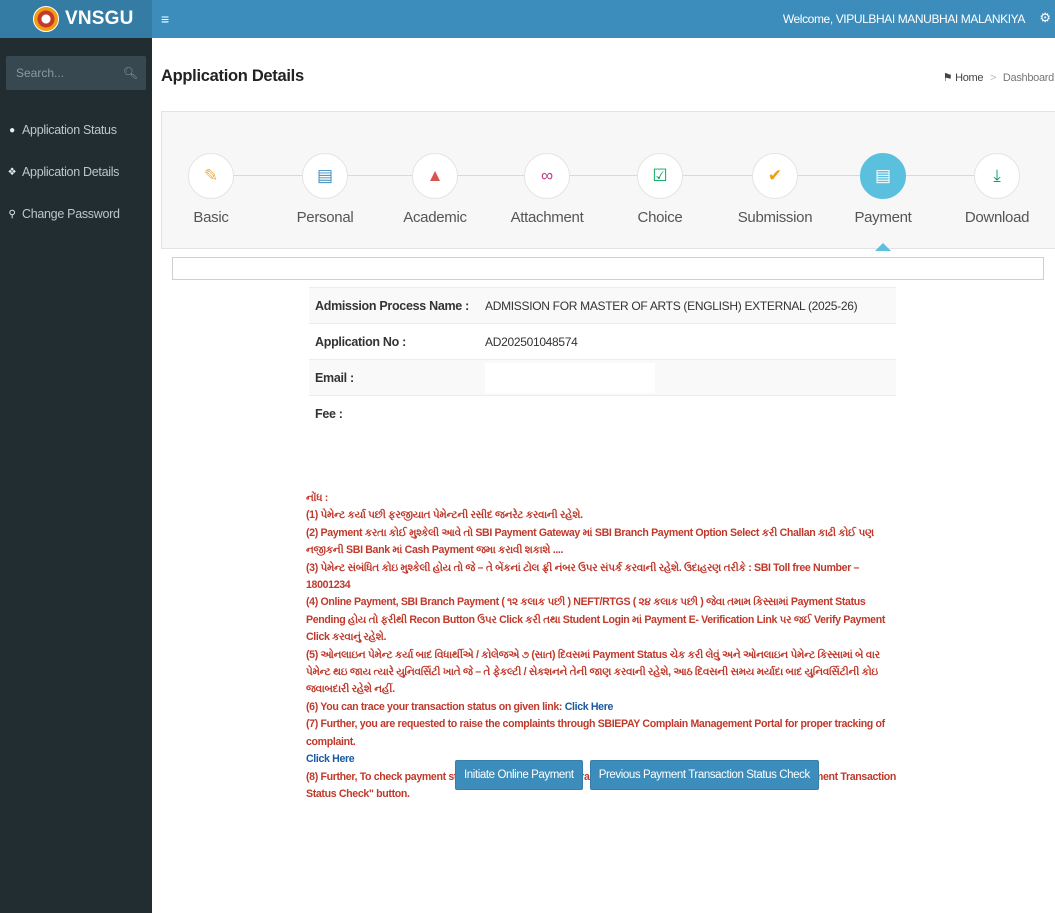 This screenshot has height=913, width=1055. Describe the element at coordinates (435, 217) in the screenshot. I see `wizard-step-label: Academic` at that location.